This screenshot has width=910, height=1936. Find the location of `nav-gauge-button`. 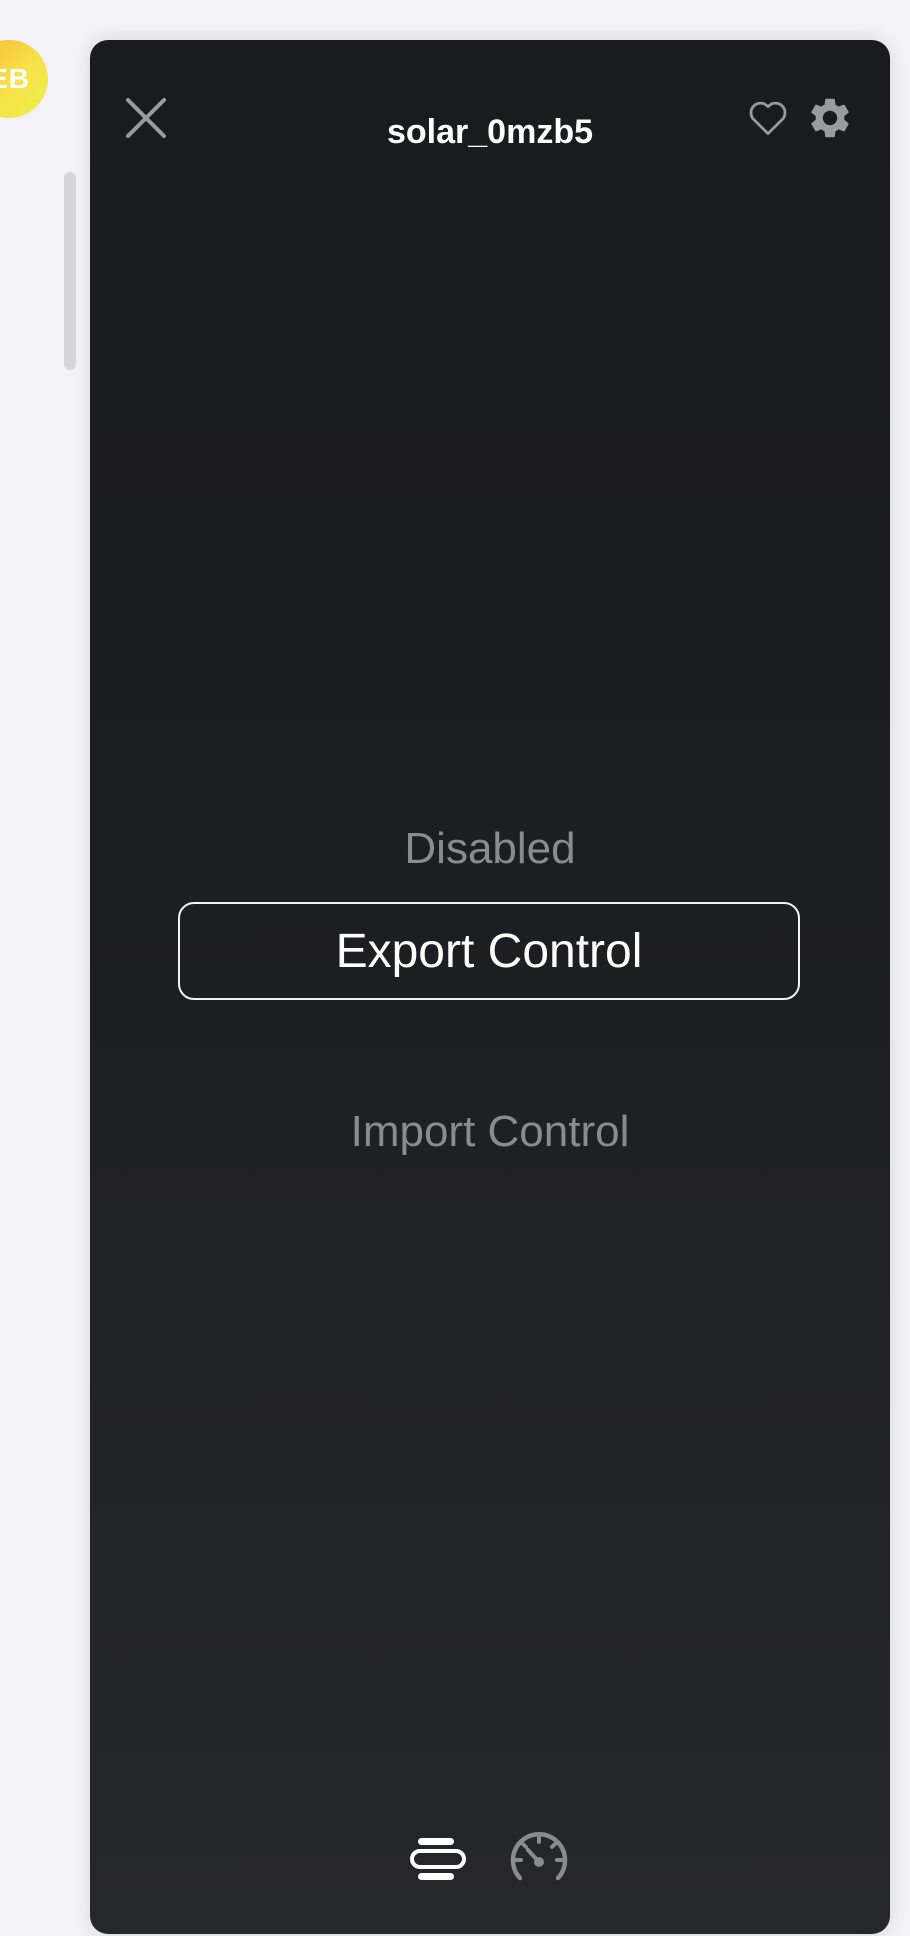

nav-gauge-button is located at coordinates (539, 1859).